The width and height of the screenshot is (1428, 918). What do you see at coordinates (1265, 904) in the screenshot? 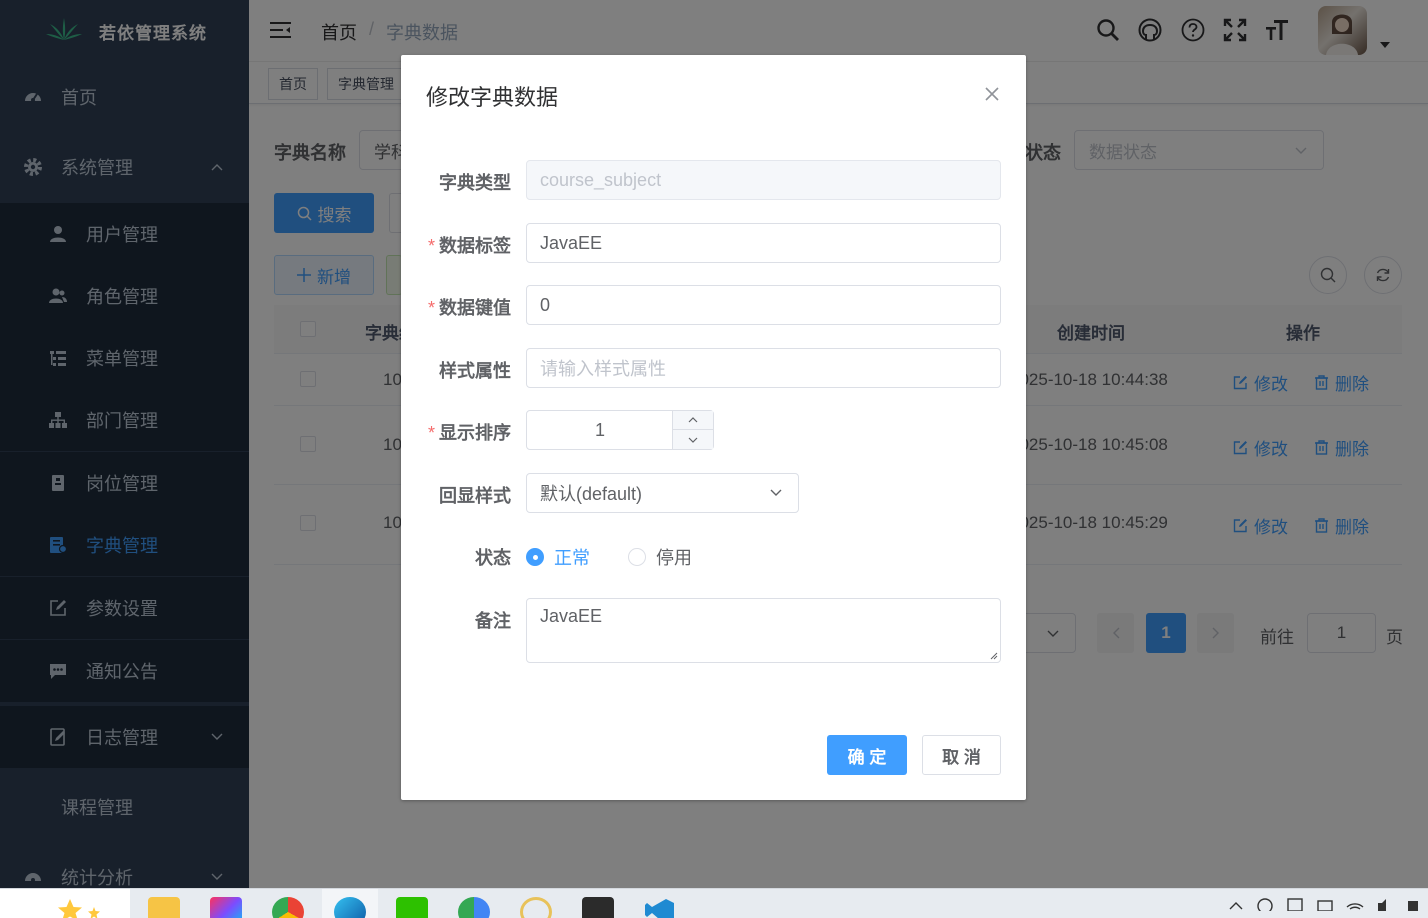
I see `network-icon` at bounding box center [1265, 904].